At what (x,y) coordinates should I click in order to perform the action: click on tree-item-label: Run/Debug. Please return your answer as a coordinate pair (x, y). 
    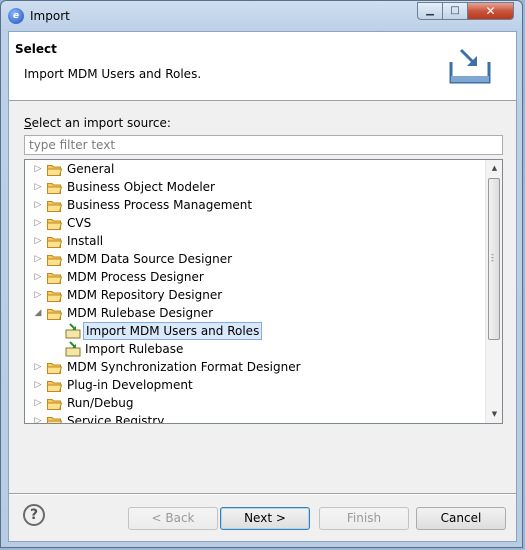
    Looking at the image, I should click on (100, 403).